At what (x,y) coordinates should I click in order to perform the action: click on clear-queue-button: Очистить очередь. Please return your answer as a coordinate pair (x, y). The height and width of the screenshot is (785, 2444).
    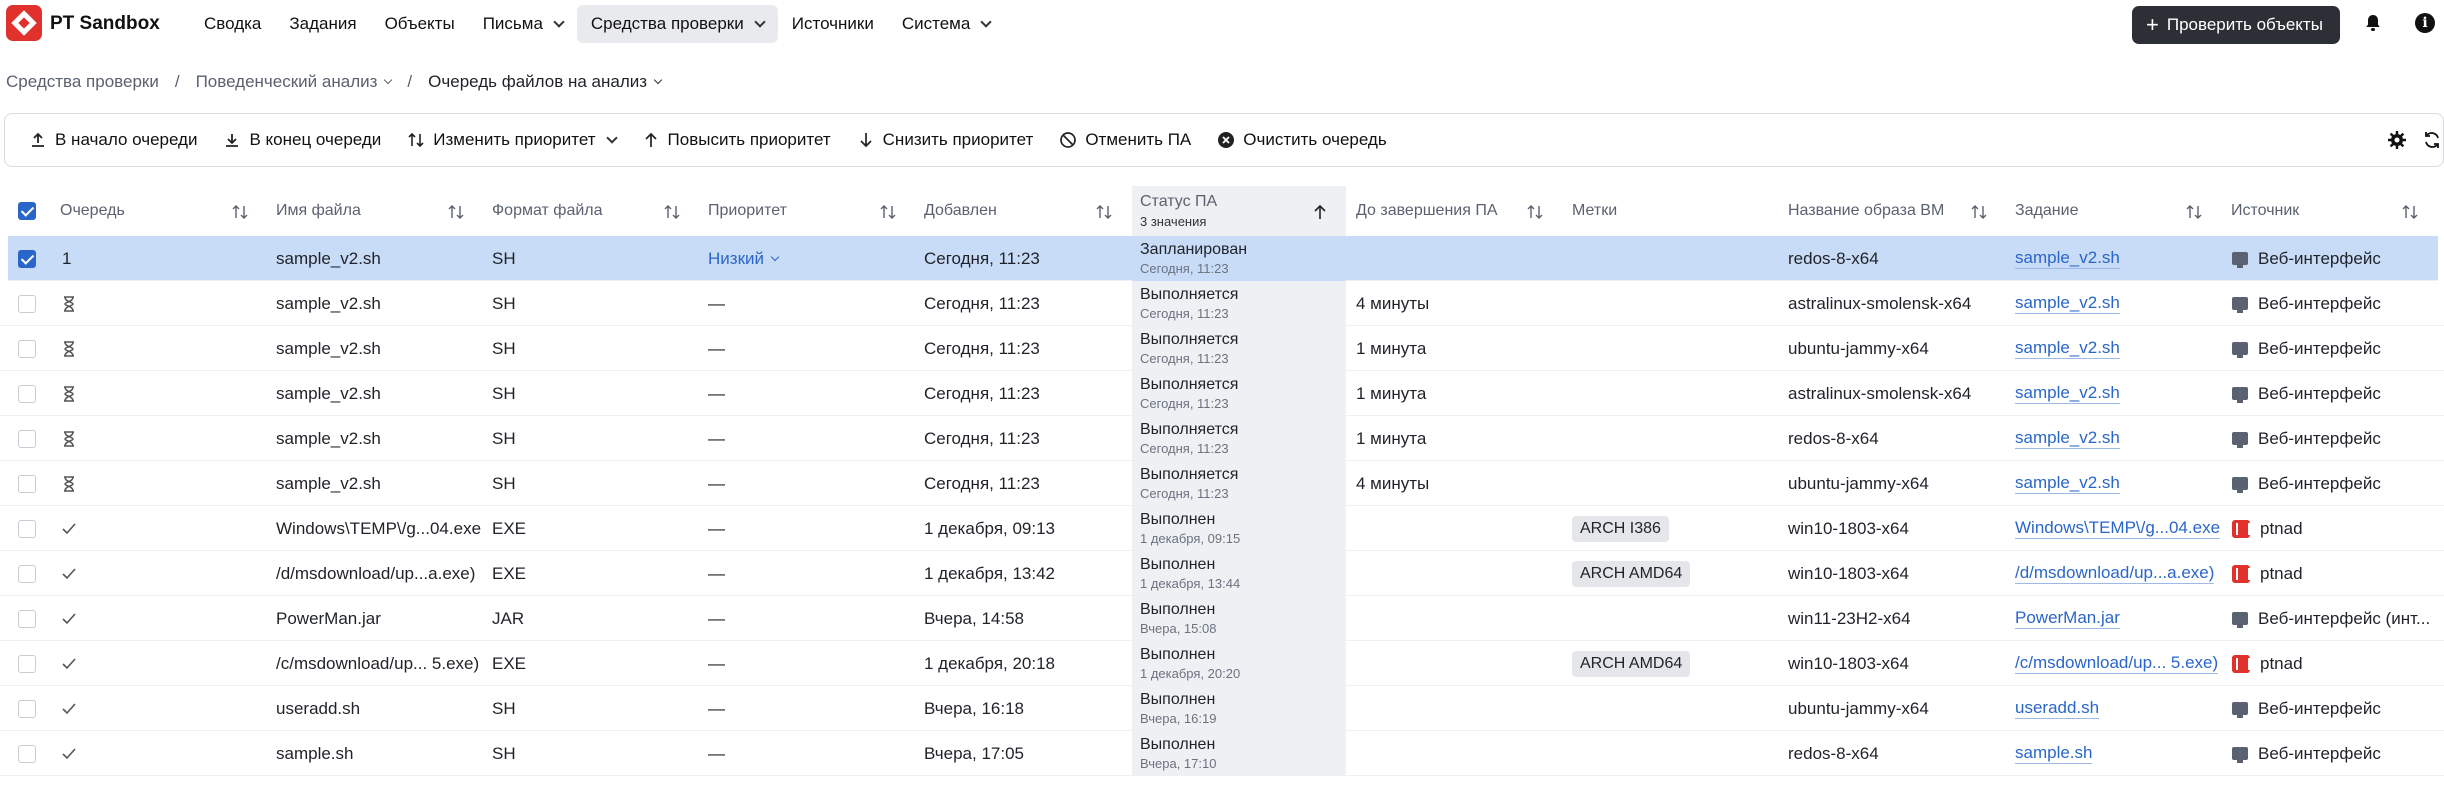
    Looking at the image, I should click on (1302, 140).